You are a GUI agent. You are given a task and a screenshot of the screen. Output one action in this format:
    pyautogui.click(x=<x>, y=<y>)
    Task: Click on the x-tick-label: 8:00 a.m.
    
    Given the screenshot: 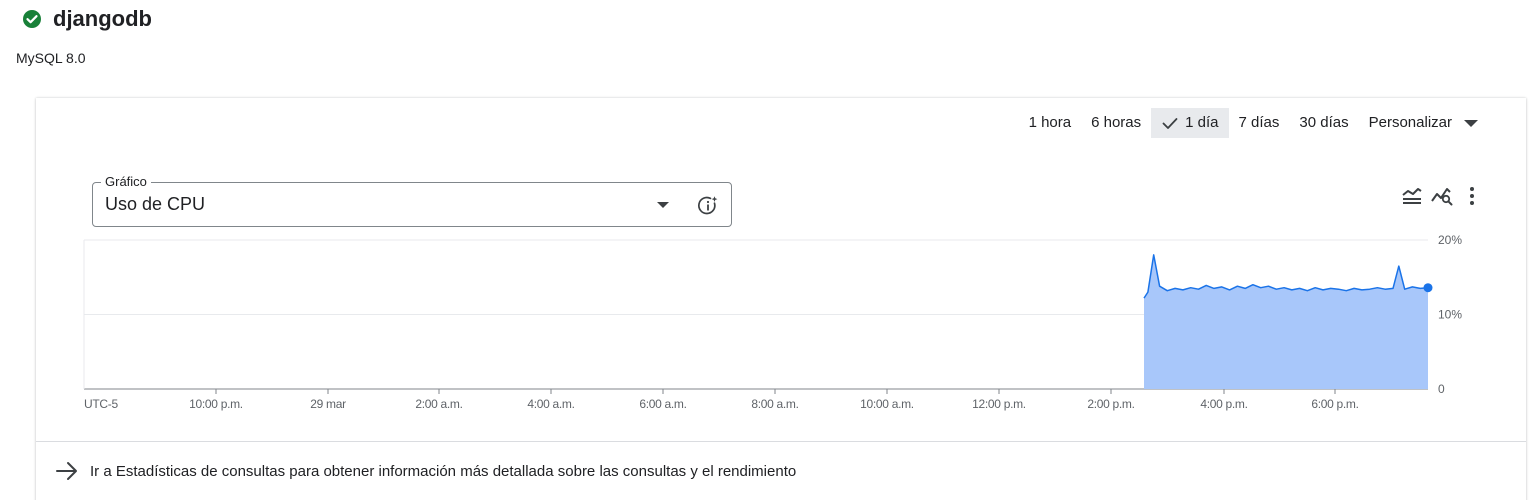 What is the action you would take?
    pyautogui.click(x=774, y=404)
    